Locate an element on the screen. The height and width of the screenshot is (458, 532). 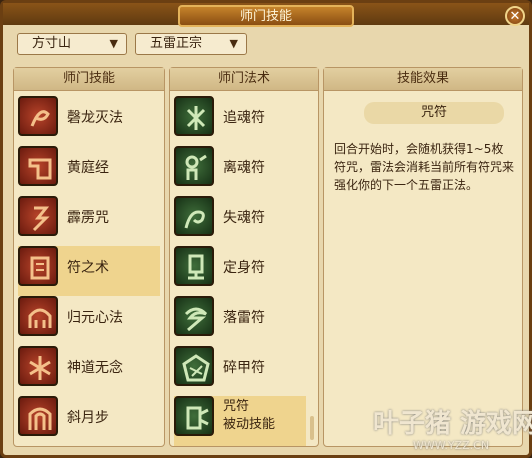
skill-item: 归元心法 is located at coordinates (89, 321).